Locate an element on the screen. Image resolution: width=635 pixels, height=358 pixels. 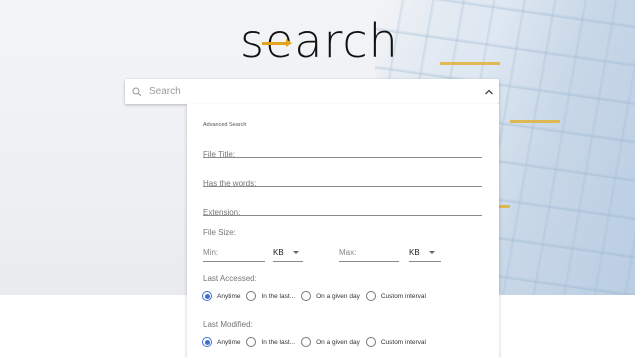
chevron-up-icon is located at coordinates (489, 92).